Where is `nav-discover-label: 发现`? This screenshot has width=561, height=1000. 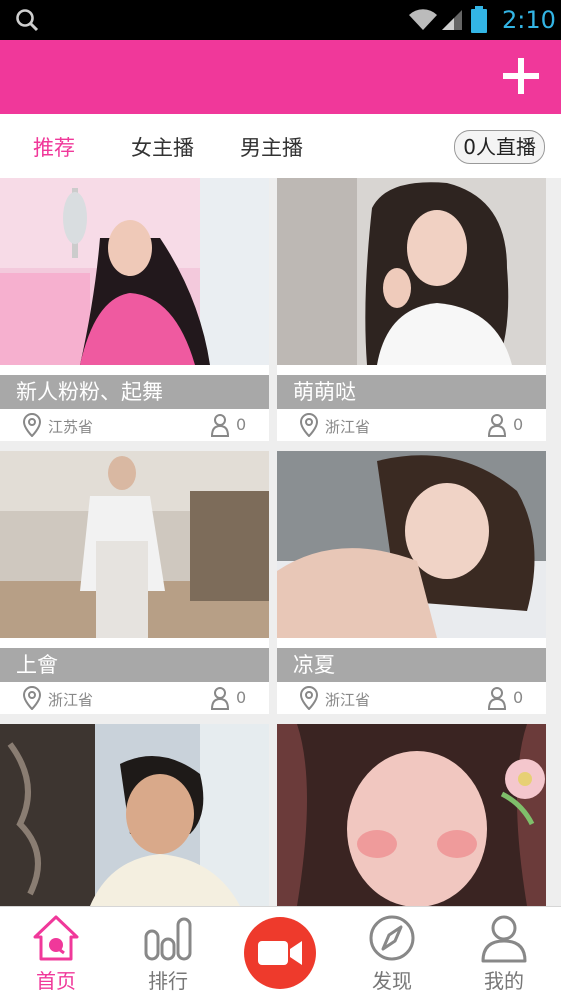 nav-discover-label: 发现 is located at coordinates (392, 981).